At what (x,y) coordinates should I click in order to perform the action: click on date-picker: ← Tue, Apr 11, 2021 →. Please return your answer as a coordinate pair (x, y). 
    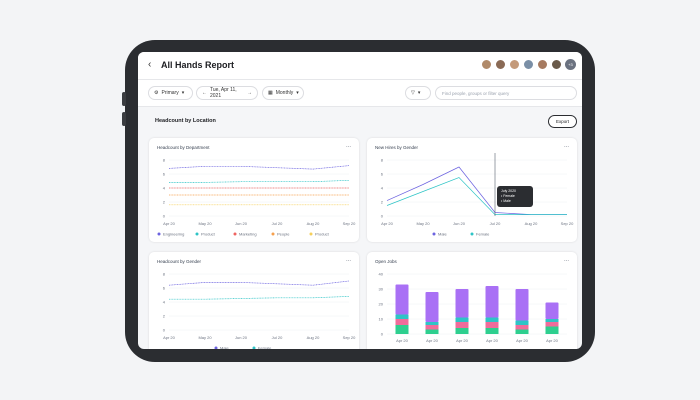
    Looking at the image, I should click on (227, 93).